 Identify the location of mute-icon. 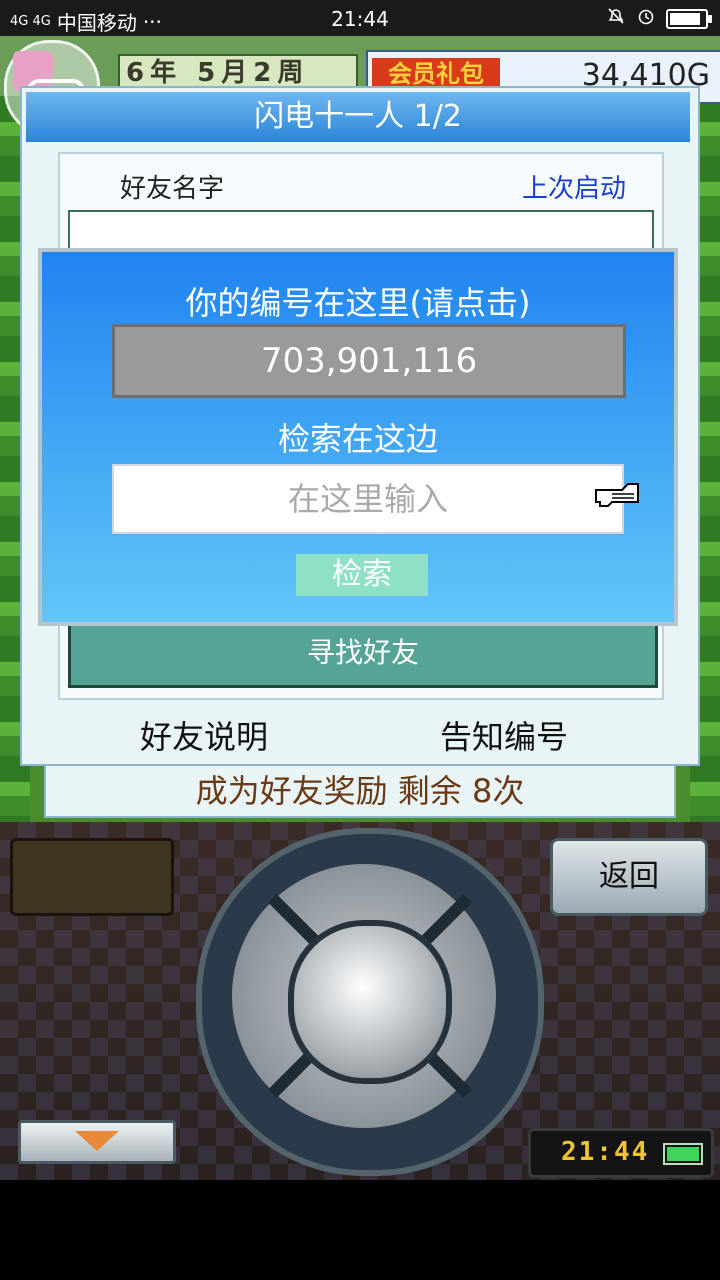
(616, 18).